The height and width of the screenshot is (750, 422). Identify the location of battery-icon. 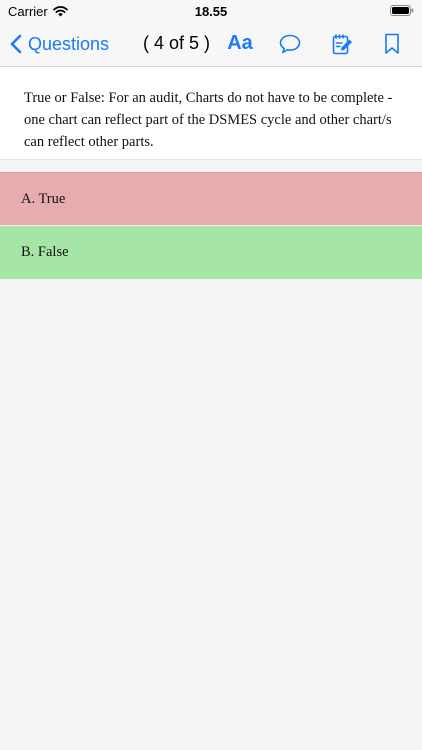
(402, 10).